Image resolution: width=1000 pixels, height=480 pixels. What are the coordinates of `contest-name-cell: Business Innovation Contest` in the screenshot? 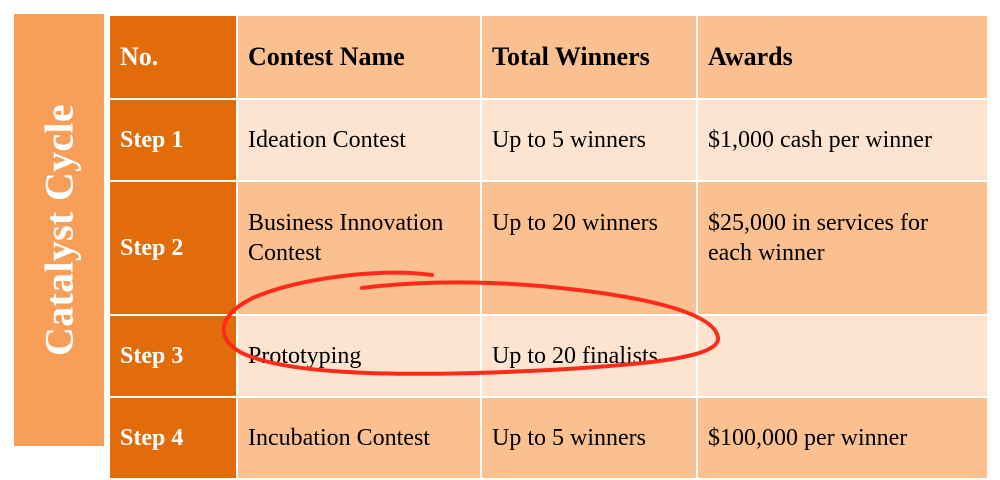 It's located at (359, 248).